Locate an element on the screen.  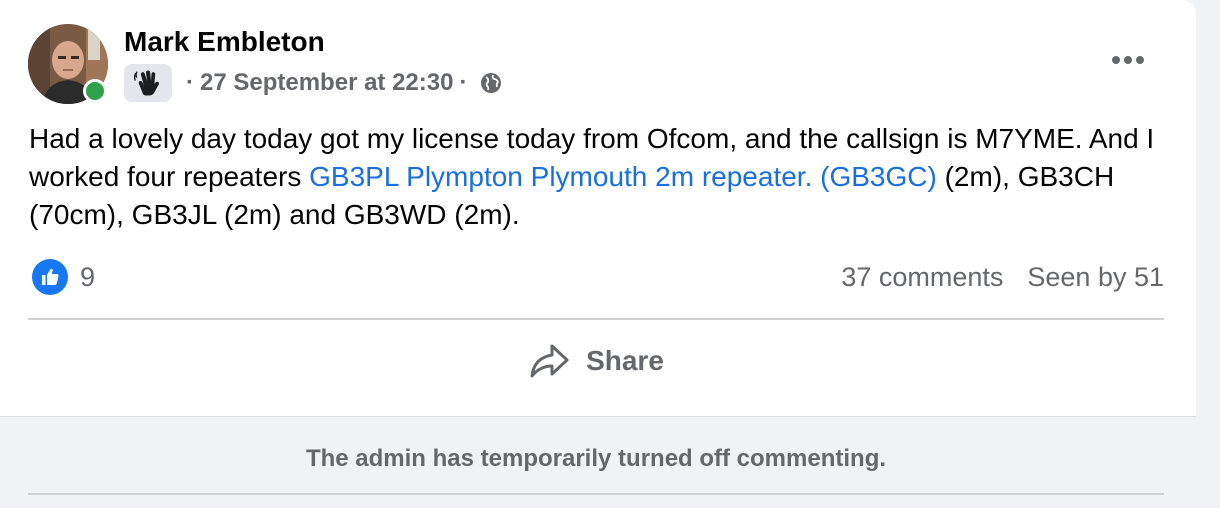
post-meta: · 27 September at 22:30 · is located at coordinates (313, 83).